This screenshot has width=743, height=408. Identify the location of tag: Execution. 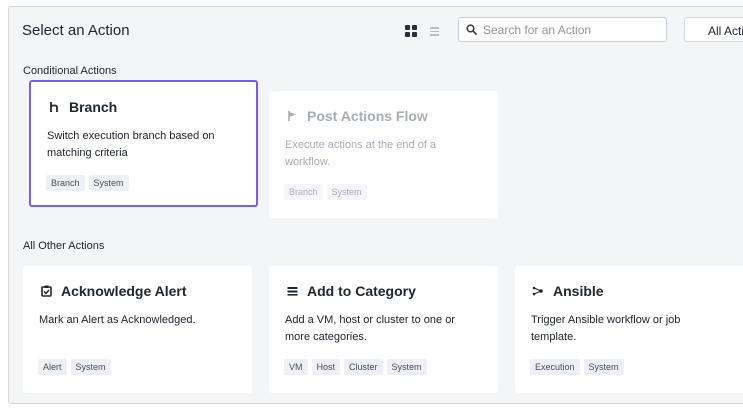
(555, 367).